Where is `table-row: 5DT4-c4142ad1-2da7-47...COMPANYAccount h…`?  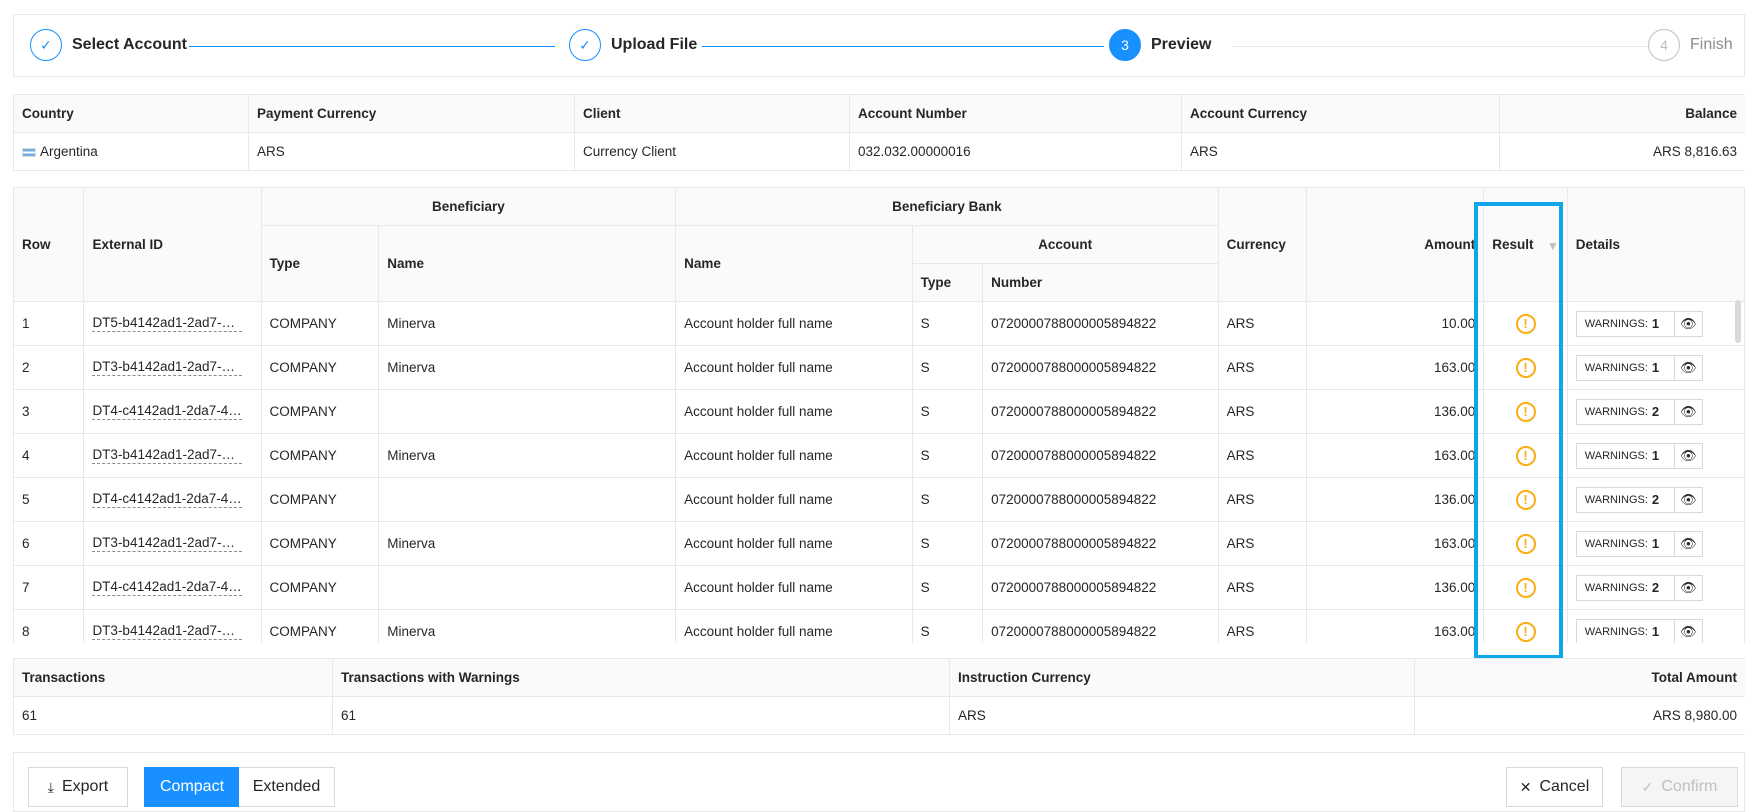
table-row: 5DT4-c4142ad1-2da7-47...COMPANYAccount h… is located at coordinates (879, 500).